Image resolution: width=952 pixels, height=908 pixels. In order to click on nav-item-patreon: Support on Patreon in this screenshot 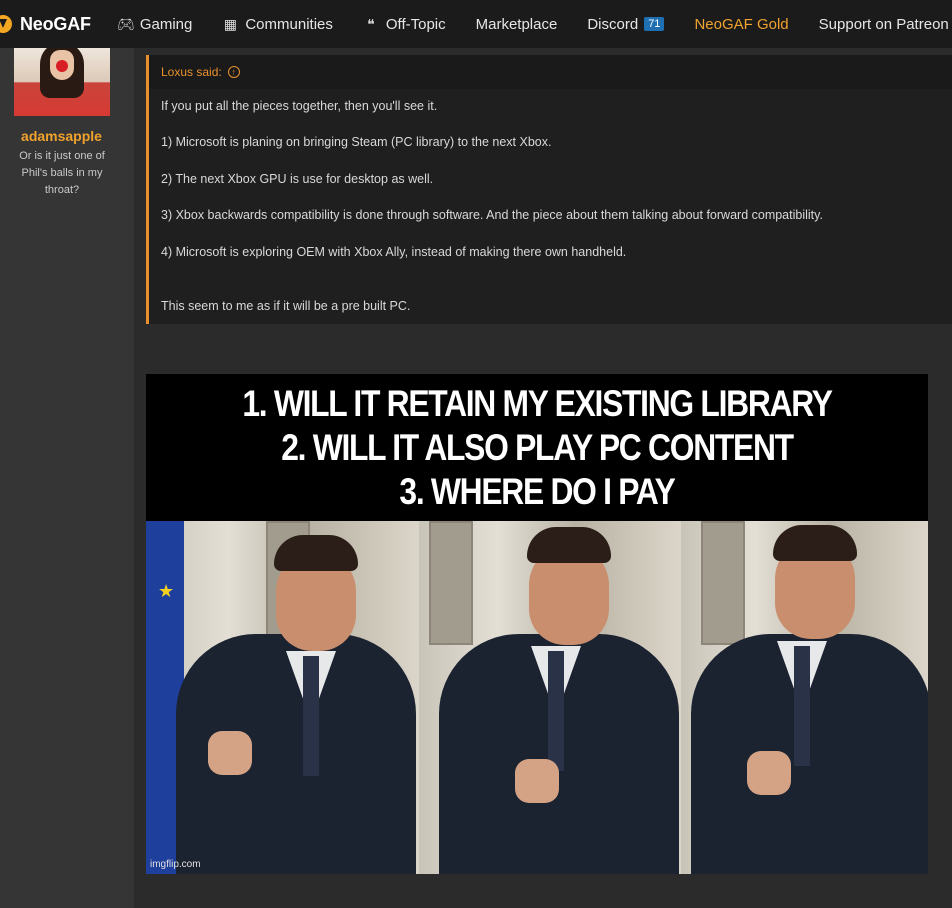, I will do `click(884, 24)`.